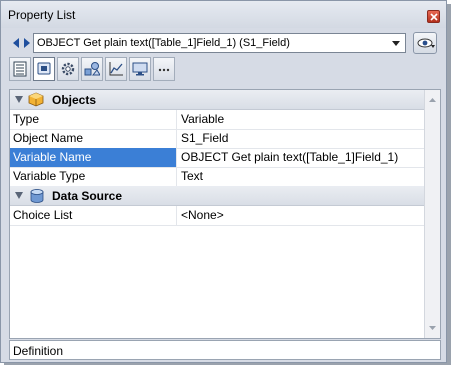  I want to click on tool-shapes, so click(92, 69).